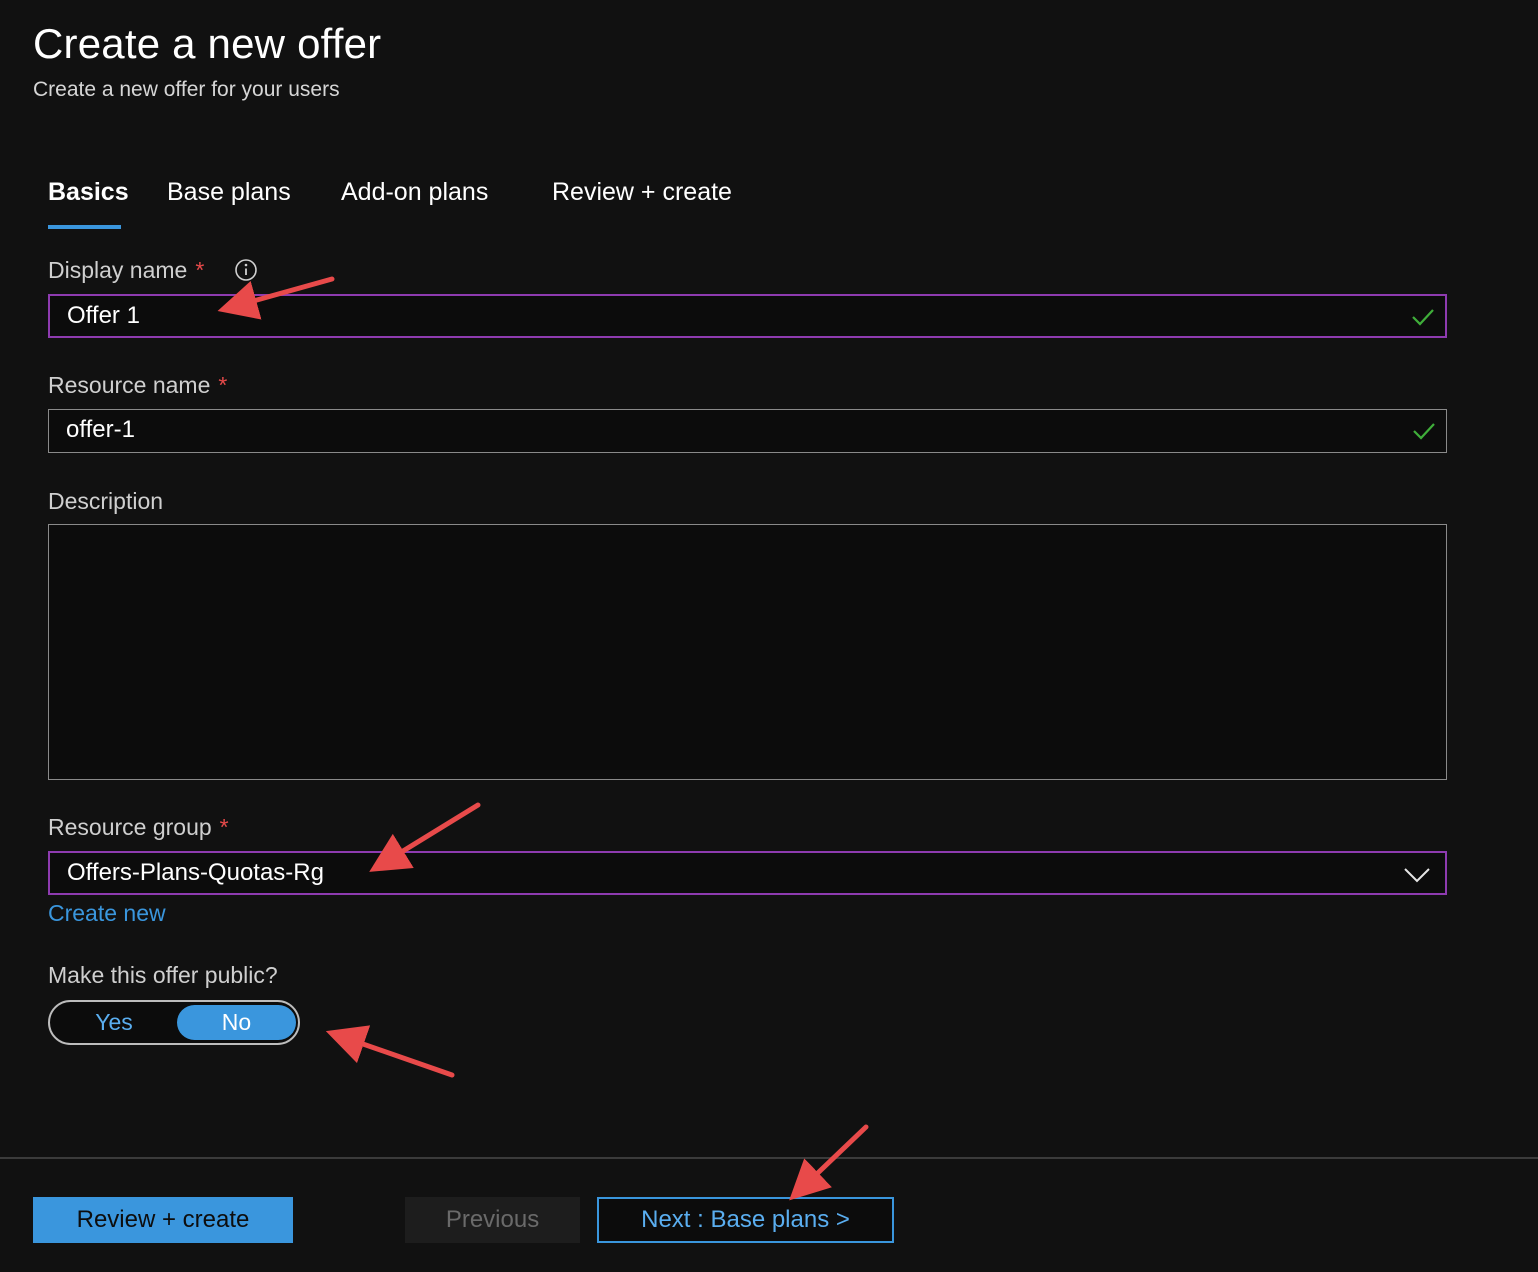 This screenshot has width=1538, height=1272. Describe the element at coordinates (100, 429) in the screenshot. I see `resource-name-value: offer-1` at that location.